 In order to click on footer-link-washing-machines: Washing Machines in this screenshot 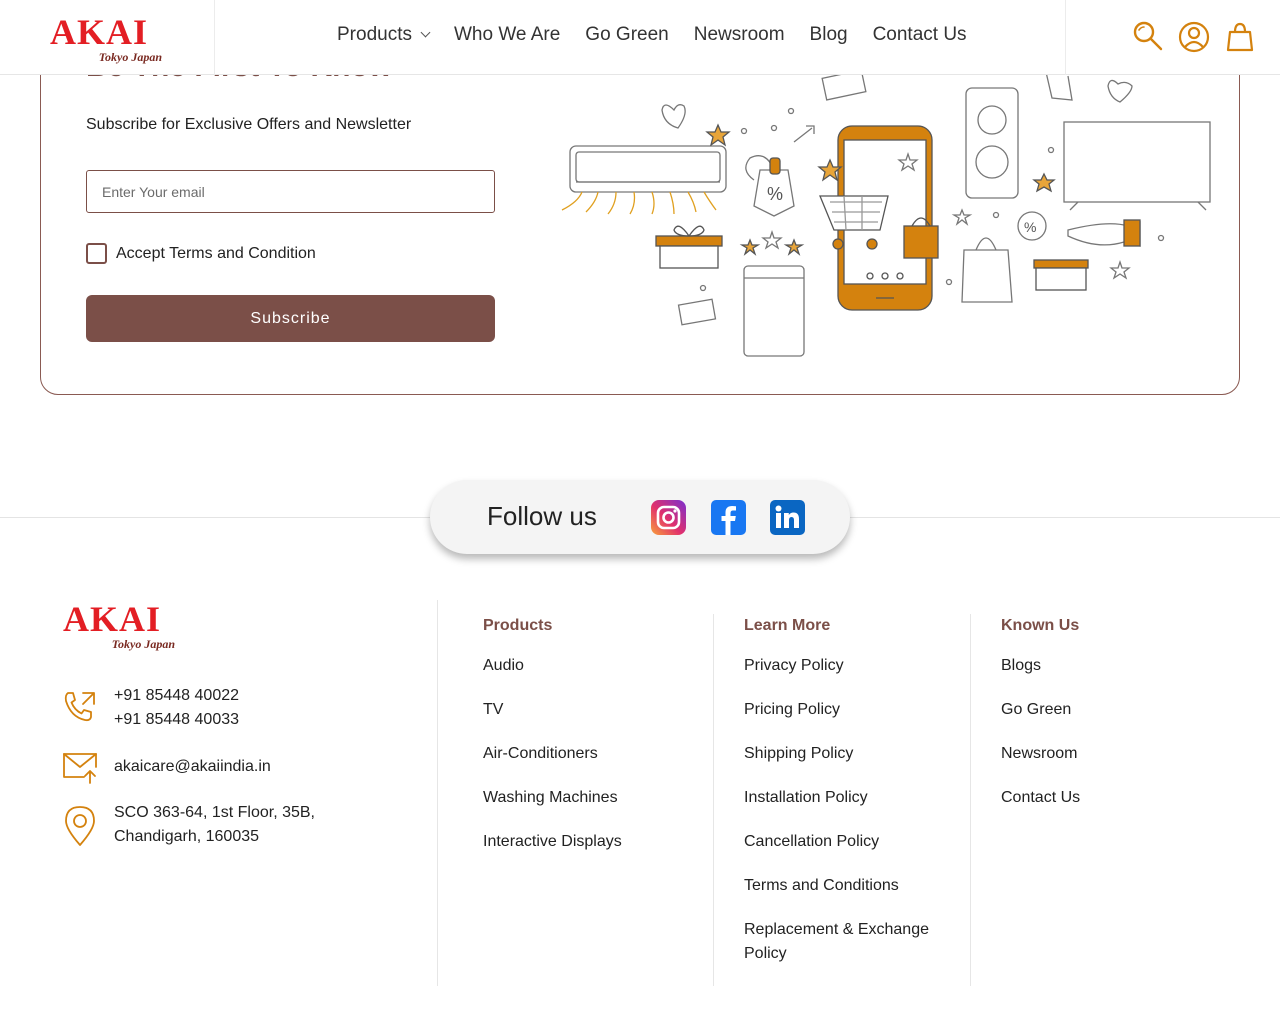, I will do `click(550, 798)`.